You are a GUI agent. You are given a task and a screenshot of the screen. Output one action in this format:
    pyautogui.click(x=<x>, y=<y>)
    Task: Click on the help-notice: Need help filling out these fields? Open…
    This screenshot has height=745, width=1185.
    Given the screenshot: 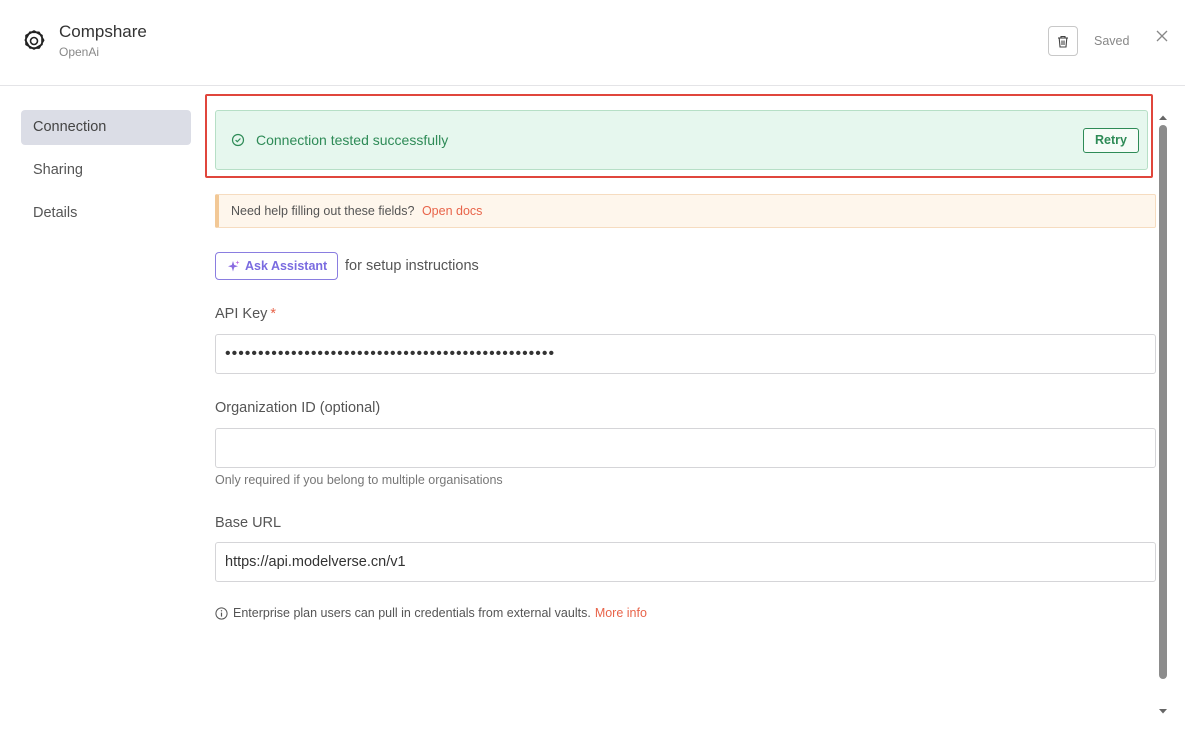 What is the action you would take?
    pyautogui.click(x=685, y=211)
    